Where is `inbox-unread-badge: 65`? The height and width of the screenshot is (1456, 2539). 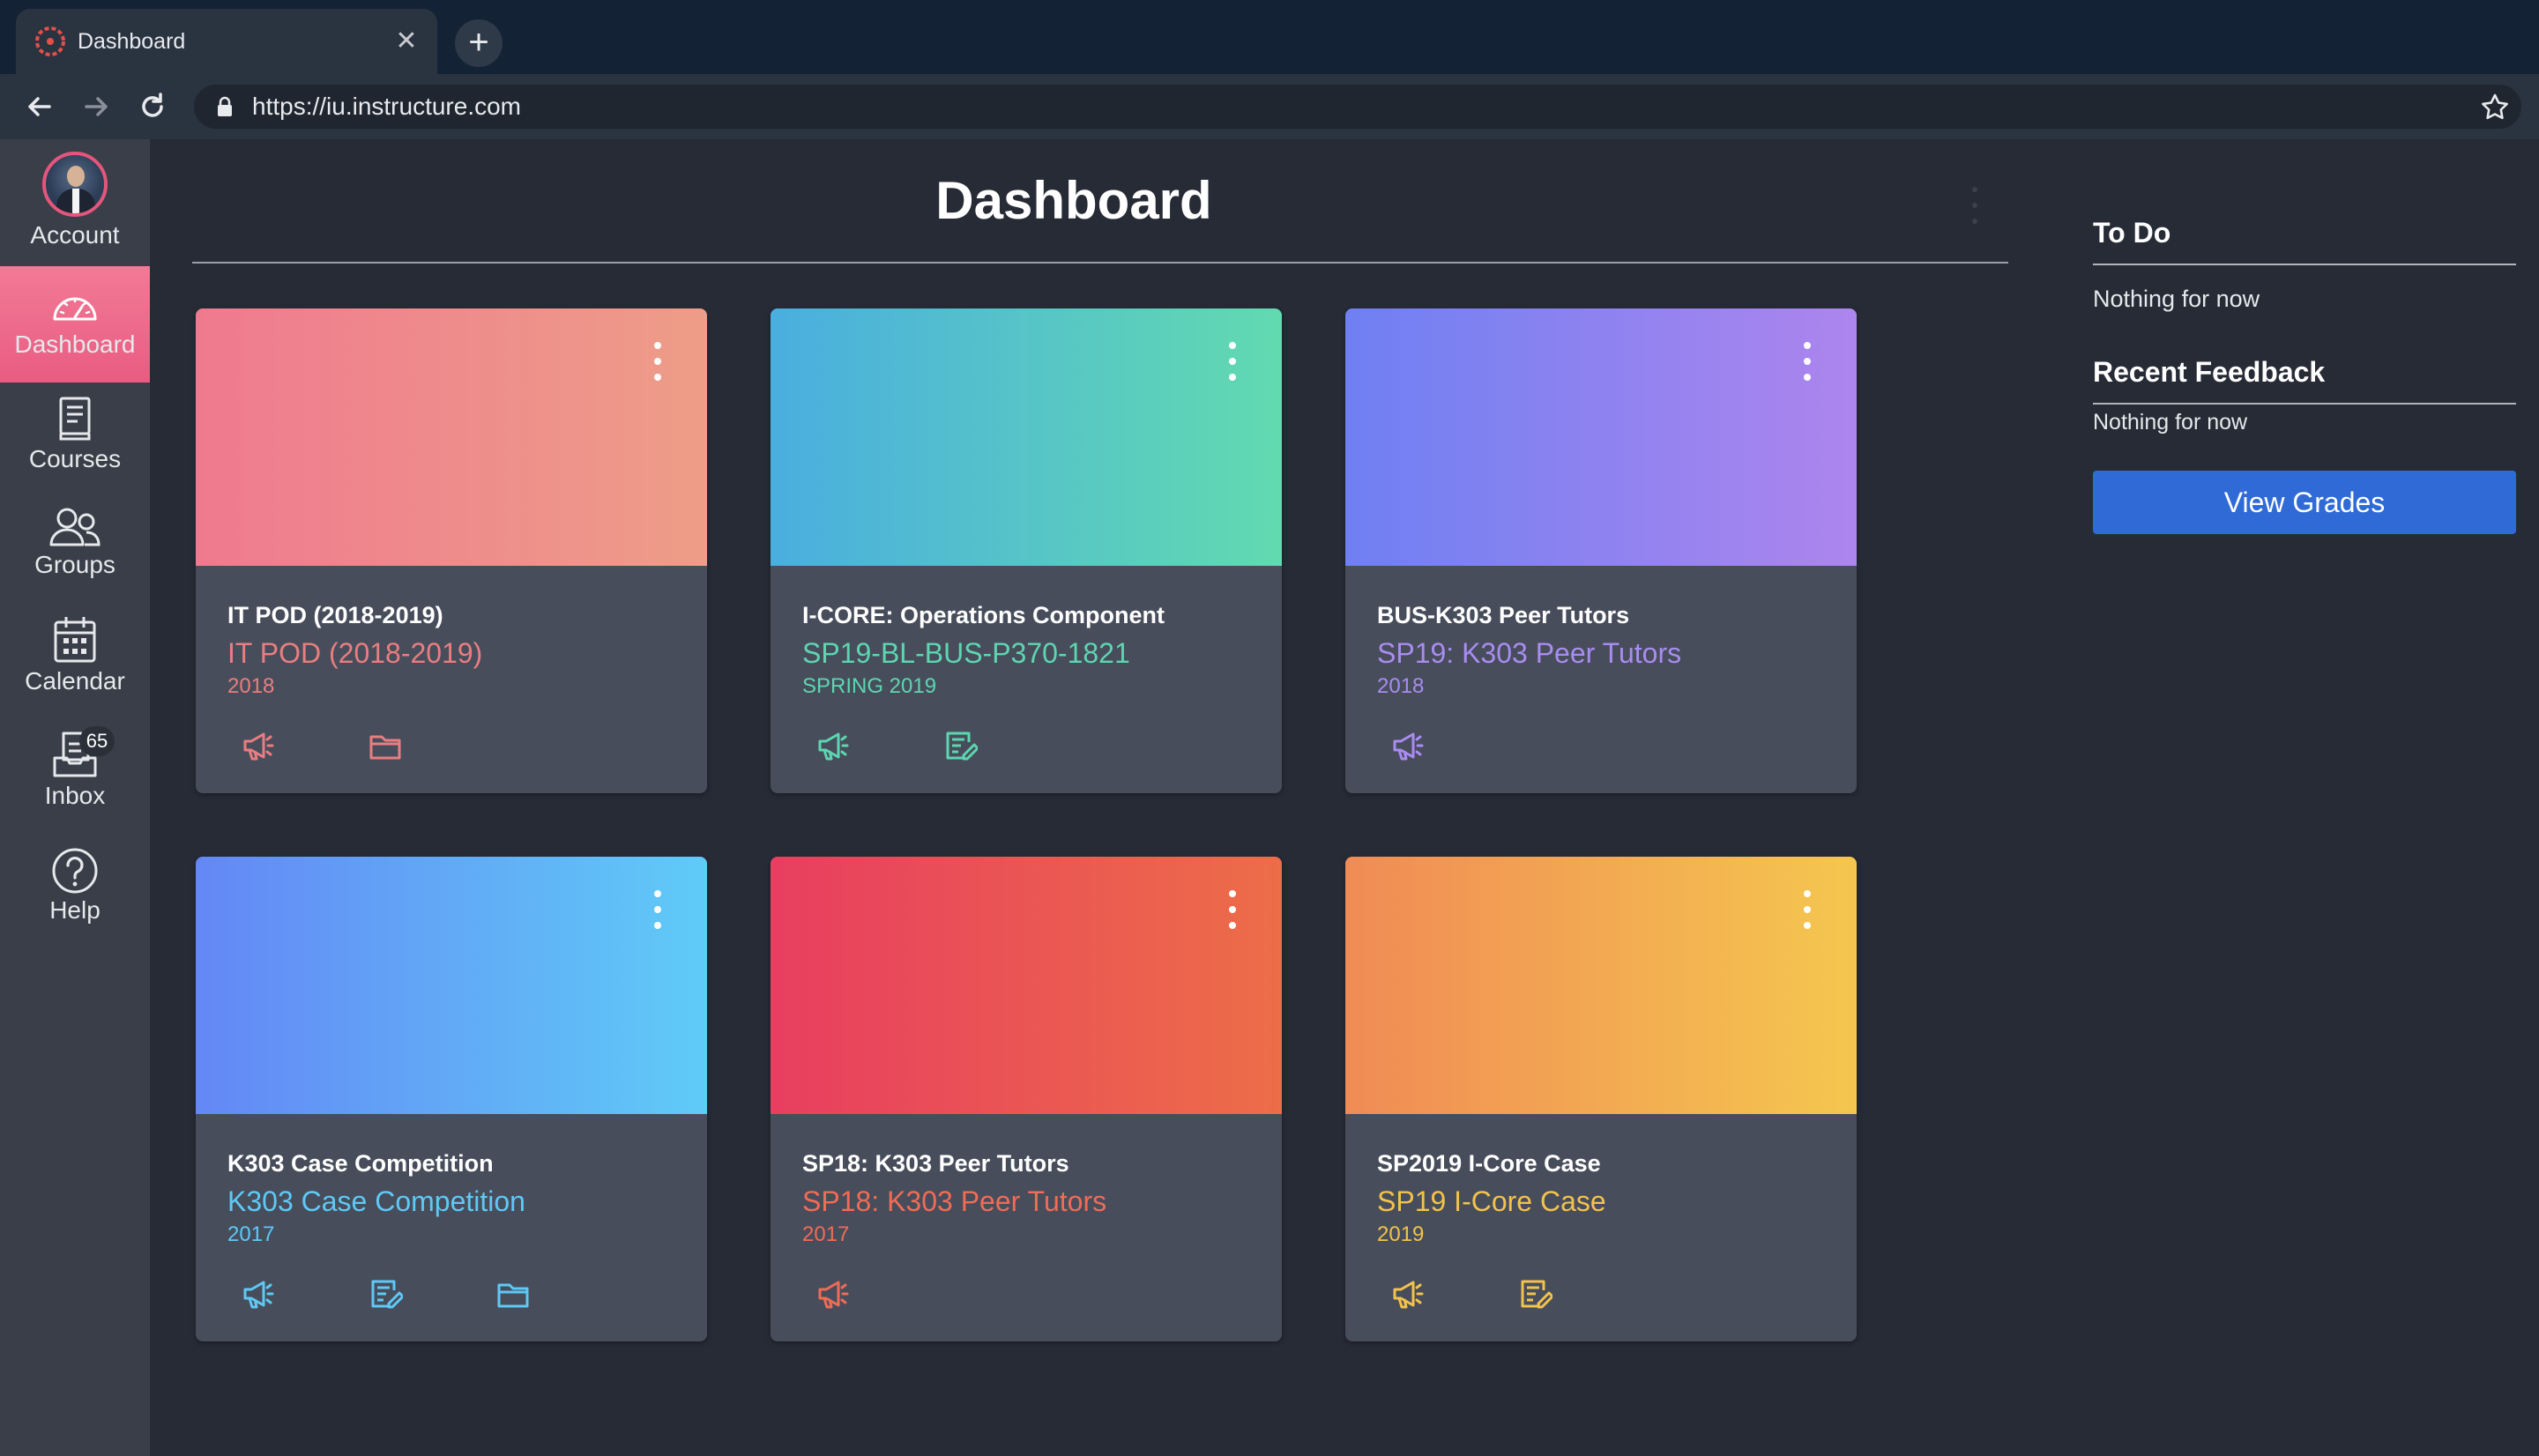
inbox-unread-badge: 65 is located at coordinates (97, 741).